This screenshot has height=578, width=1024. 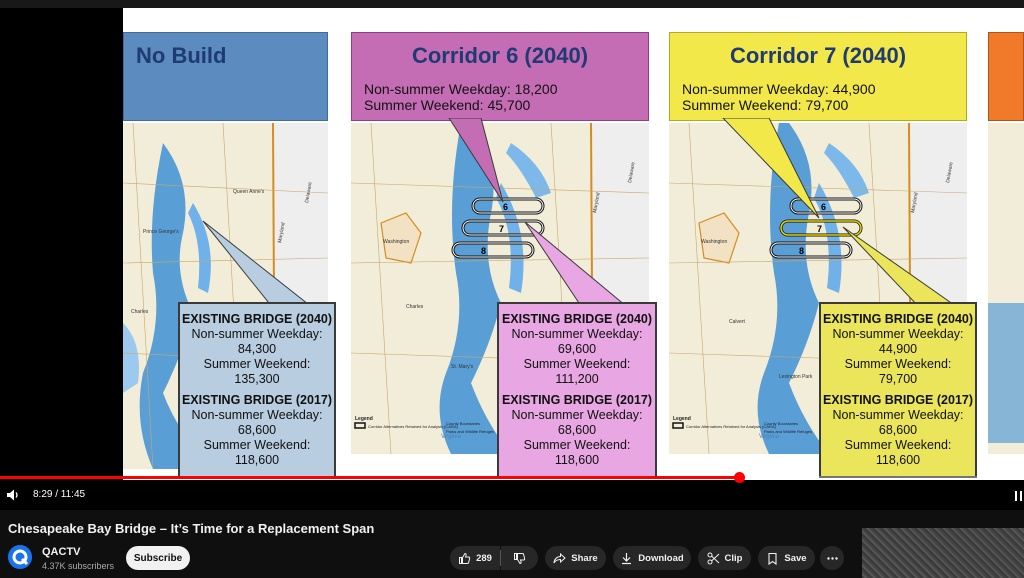 I want to click on progress-played, so click(x=370, y=477).